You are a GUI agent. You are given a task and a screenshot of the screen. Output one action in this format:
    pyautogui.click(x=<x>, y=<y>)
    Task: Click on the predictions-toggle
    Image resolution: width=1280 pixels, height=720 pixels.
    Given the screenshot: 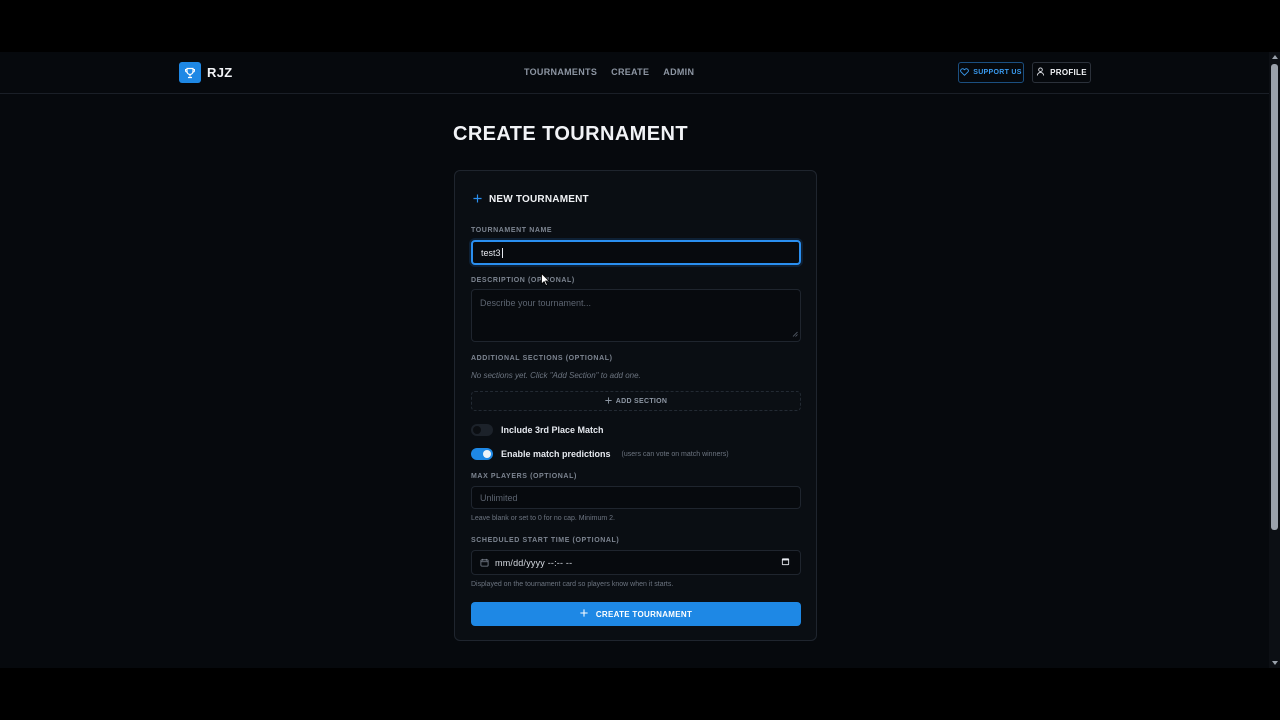 What is the action you would take?
    pyautogui.click(x=482, y=454)
    